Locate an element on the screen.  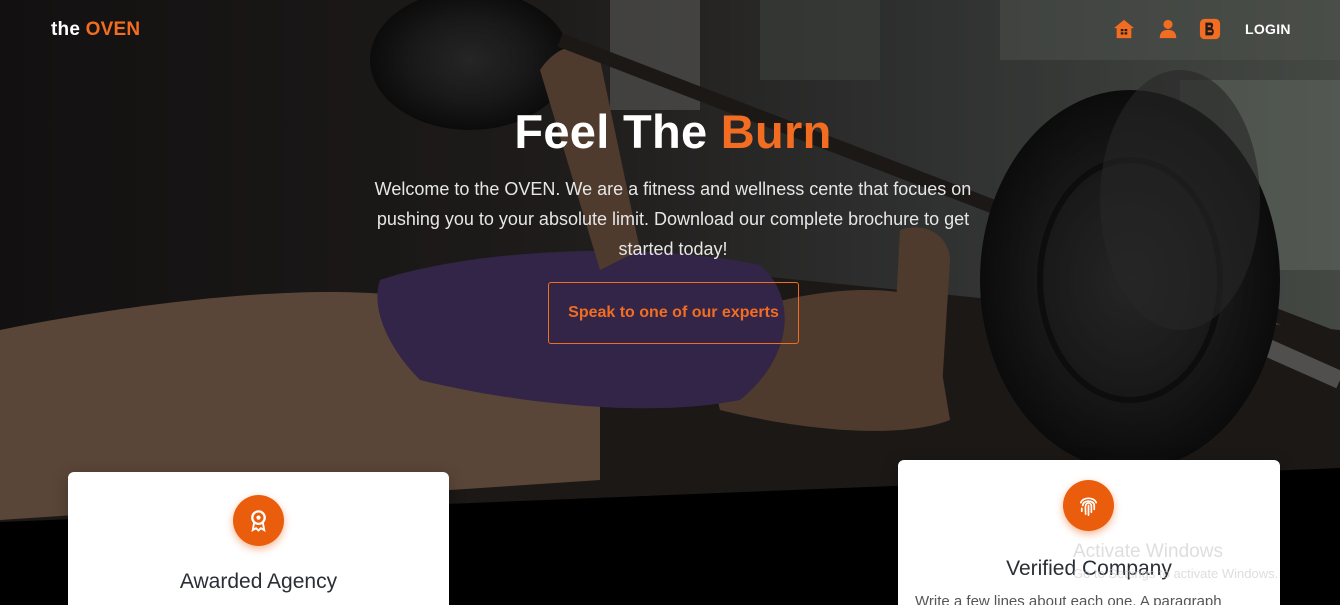
card-title: Awarded Agency is located at coordinates (258, 581).